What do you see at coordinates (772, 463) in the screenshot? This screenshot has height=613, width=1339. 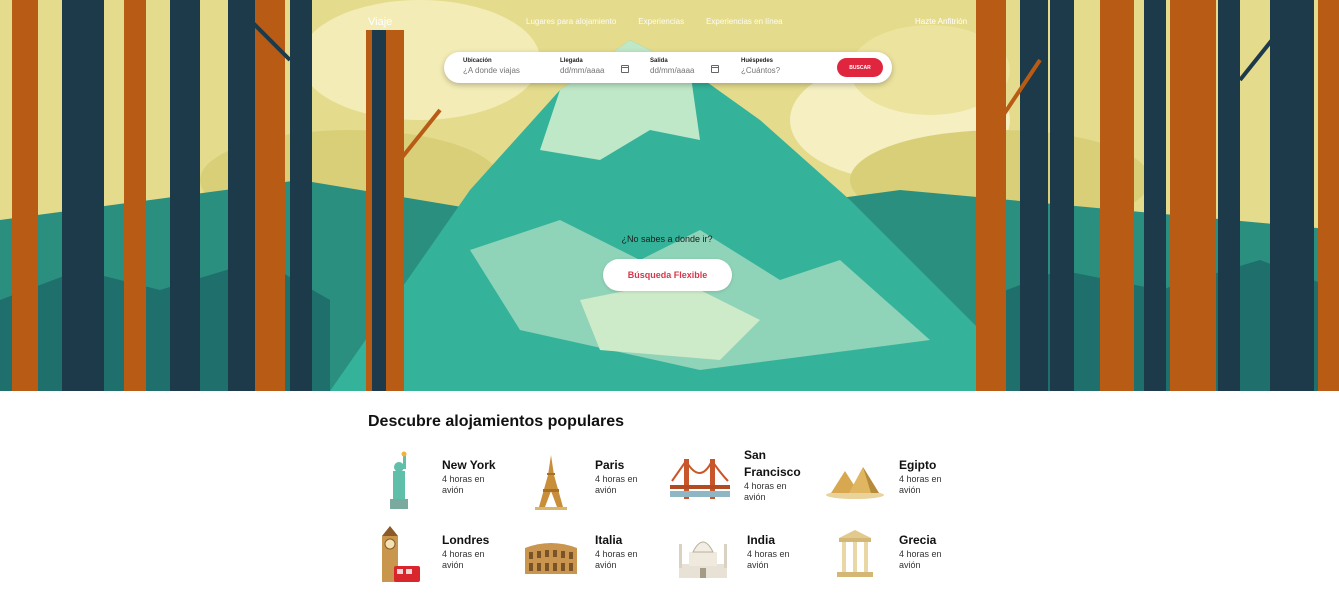 I see `destination-name: San Francisco` at bounding box center [772, 463].